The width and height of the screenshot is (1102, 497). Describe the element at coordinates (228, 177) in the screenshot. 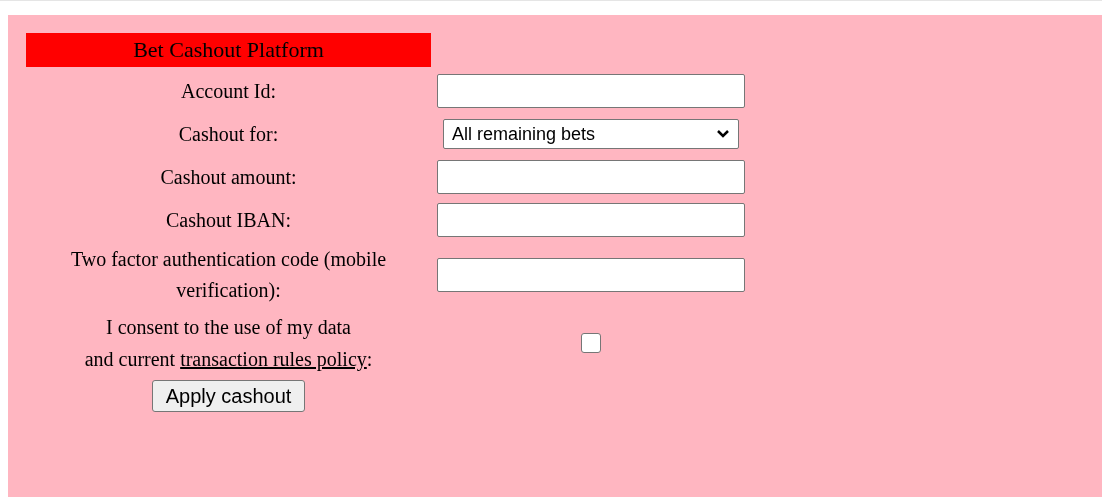

I see `field-label: Cashout amount:` at that location.